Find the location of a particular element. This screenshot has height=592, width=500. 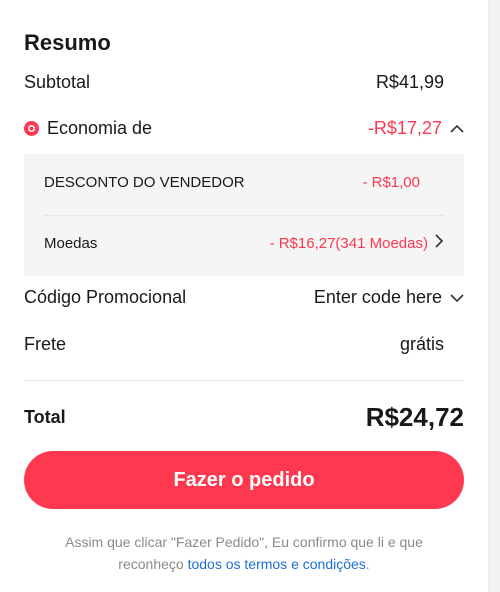

shipping-row: Frete grátis is located at coordinates (234, 344).